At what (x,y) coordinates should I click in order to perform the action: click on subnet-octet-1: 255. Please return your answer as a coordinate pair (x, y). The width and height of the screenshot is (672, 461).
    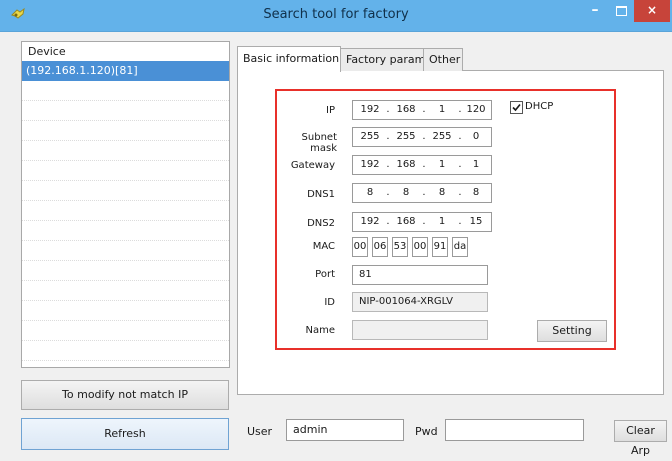
    Looking at the image, I should click on (370, 136).